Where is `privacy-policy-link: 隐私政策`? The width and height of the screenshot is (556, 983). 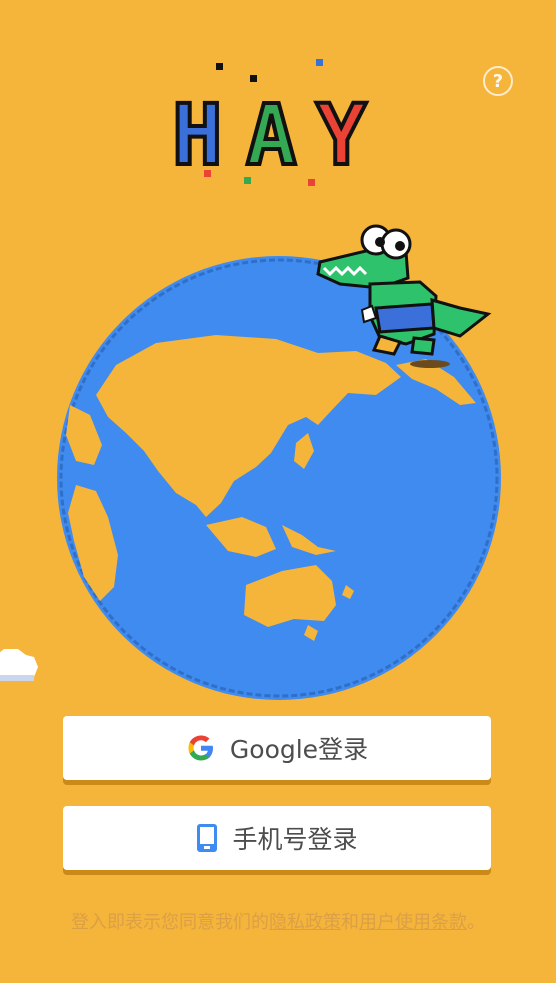
privacy-policy-link: 隐私政策 is located at coordinates (305, 922).